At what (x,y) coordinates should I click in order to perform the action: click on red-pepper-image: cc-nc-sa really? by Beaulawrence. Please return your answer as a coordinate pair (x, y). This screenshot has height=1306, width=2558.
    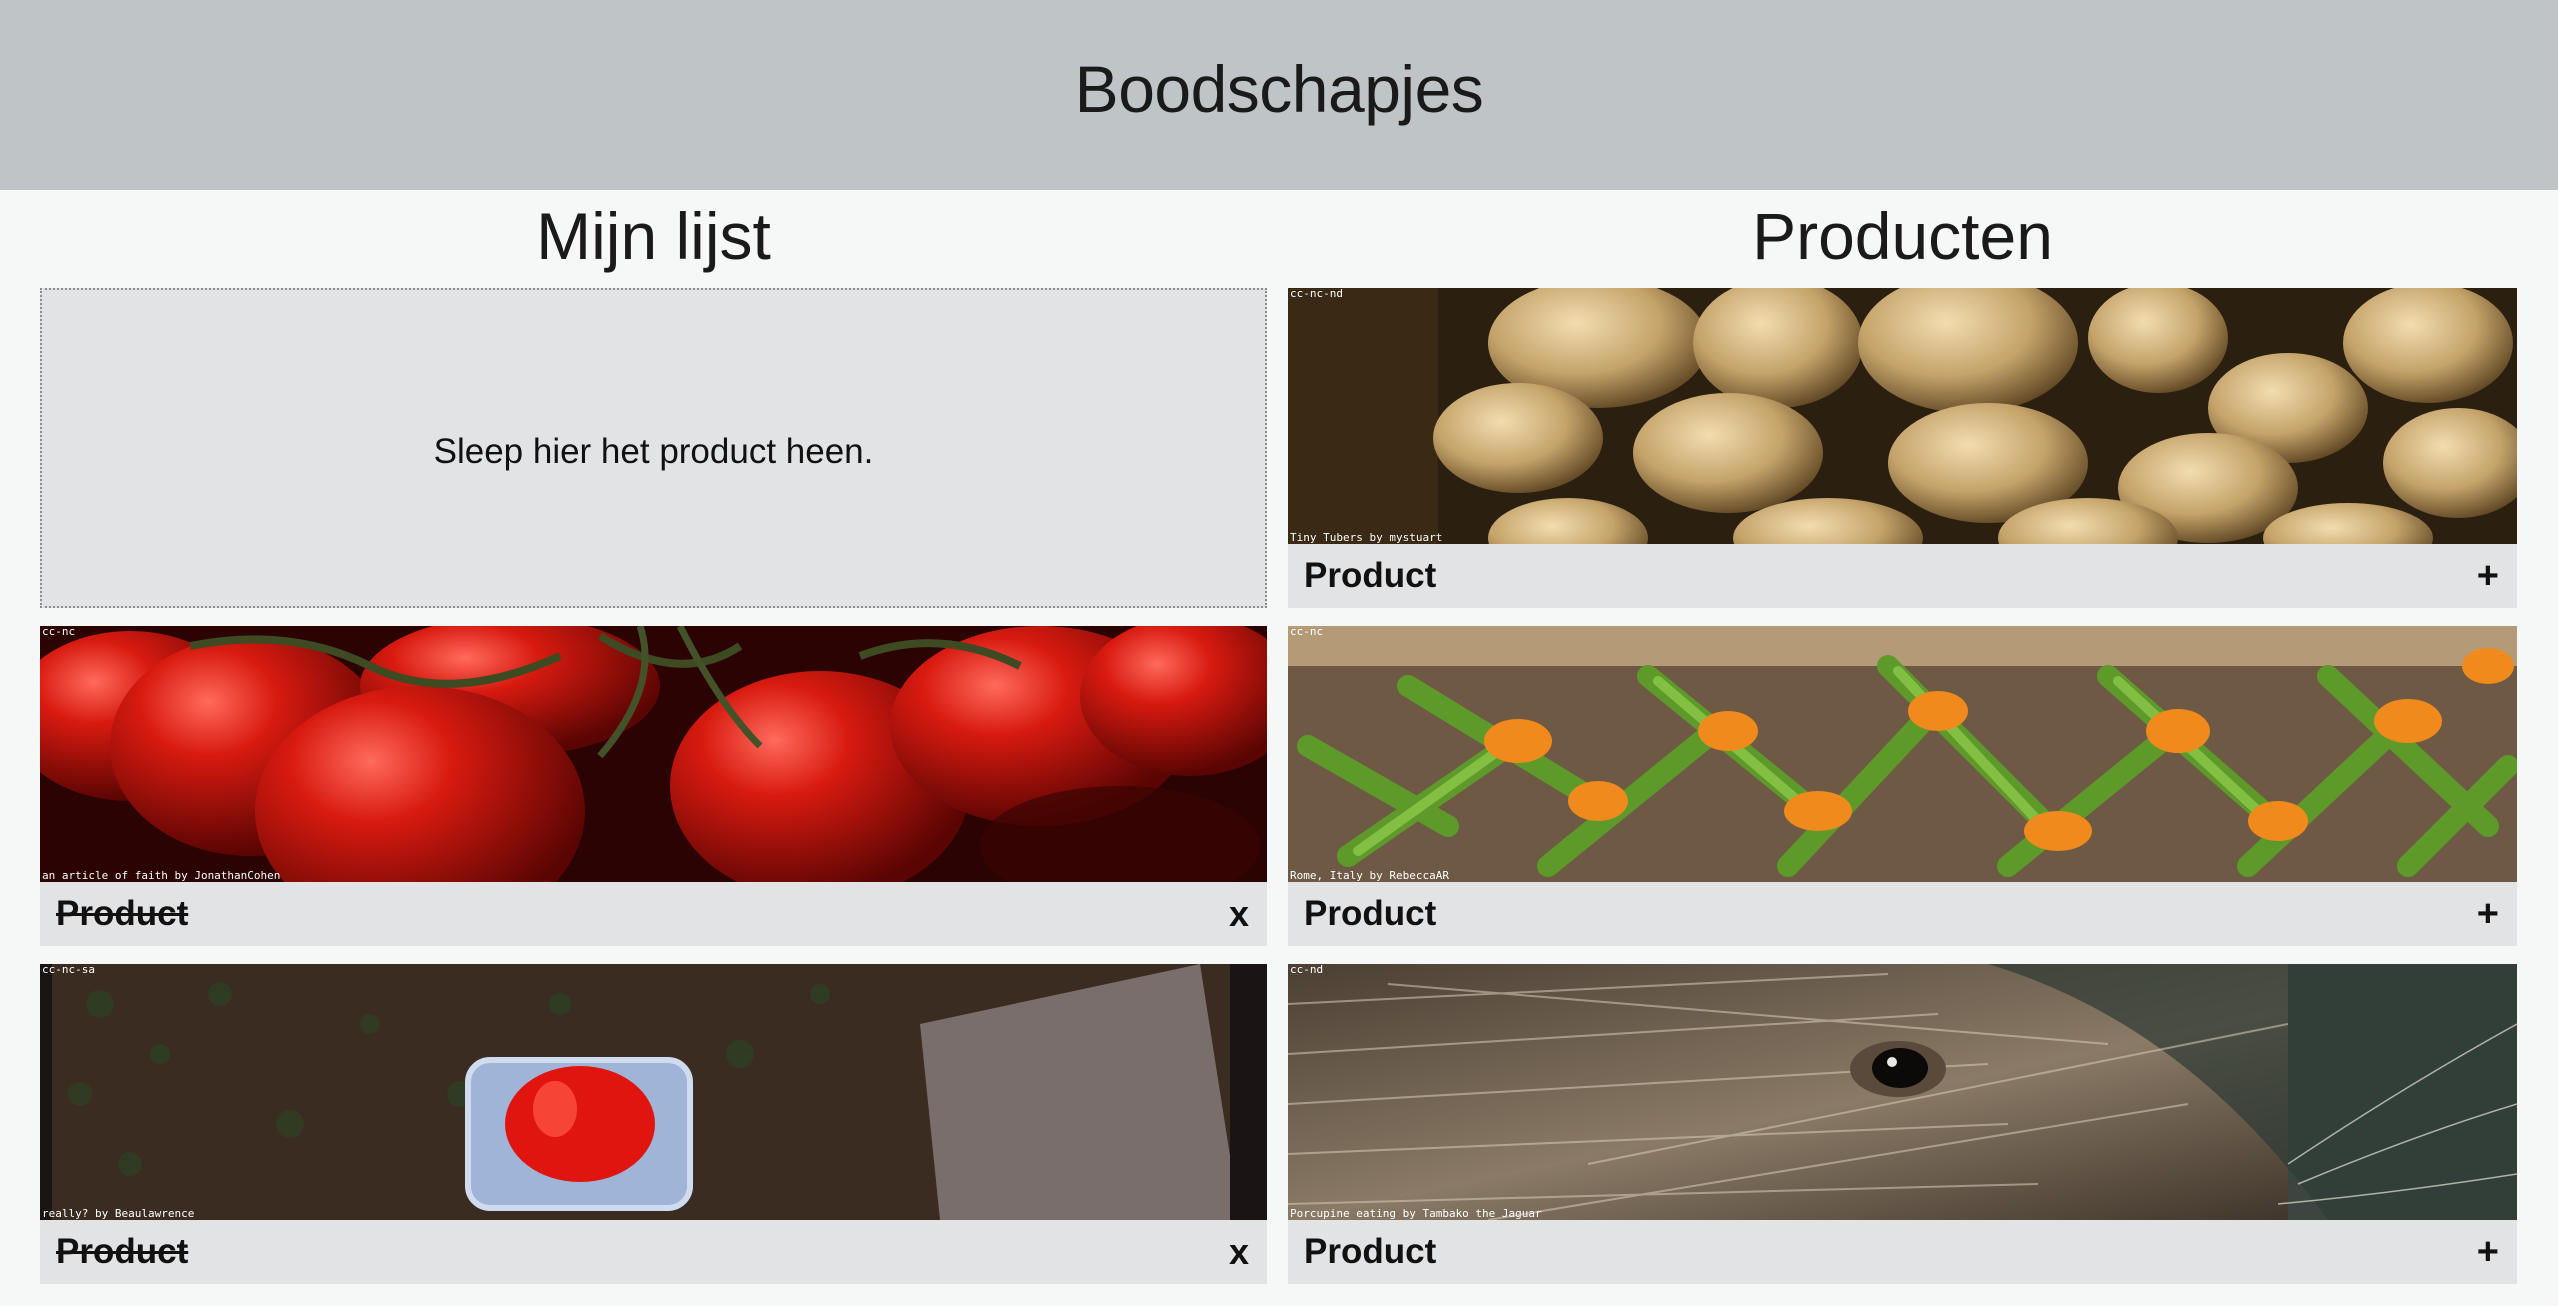
    Looking at the image, I should click on (653, 1092).